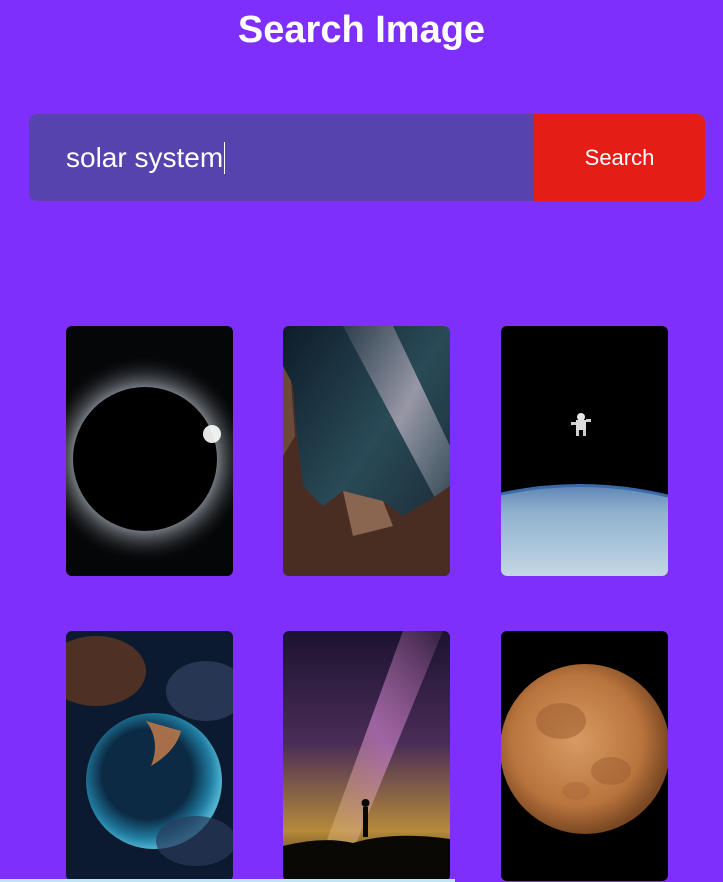 This screenshot has width=723, height=882. I want to click on astronaut-over-earth-image, so click(584, 451).